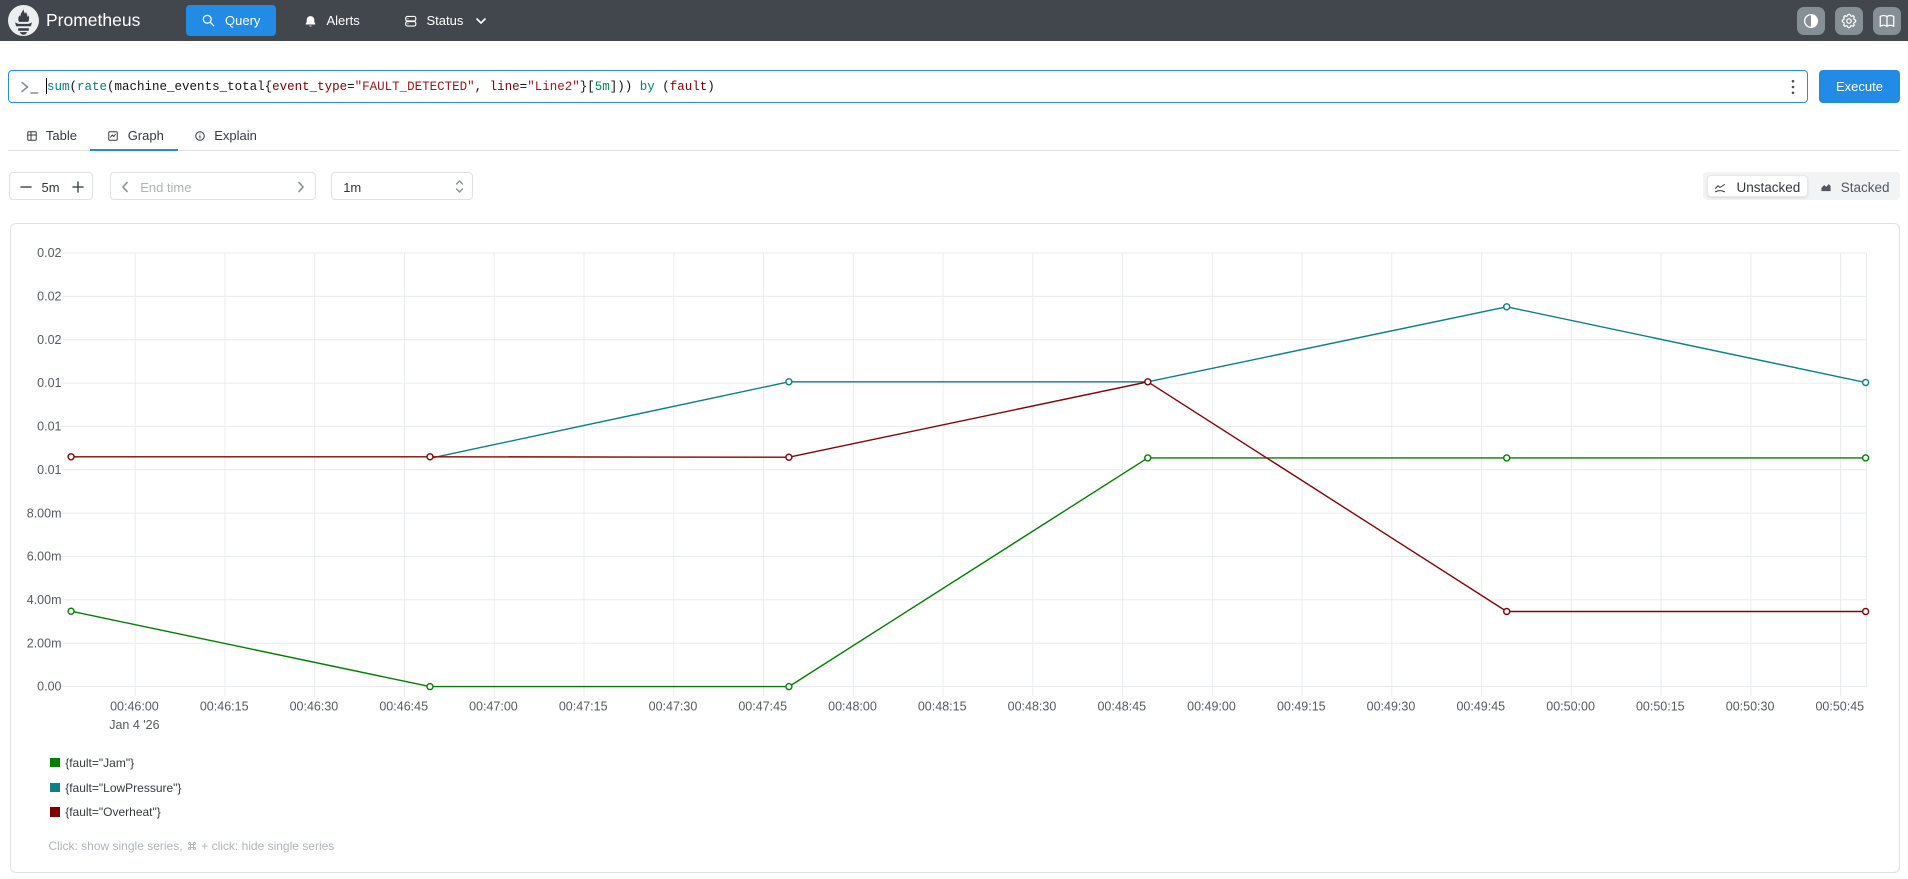  What do you see at coordinates (493, 707) in the screenshot?
I see `svg-text: 00:47:00` at bounding box center [493, 707].